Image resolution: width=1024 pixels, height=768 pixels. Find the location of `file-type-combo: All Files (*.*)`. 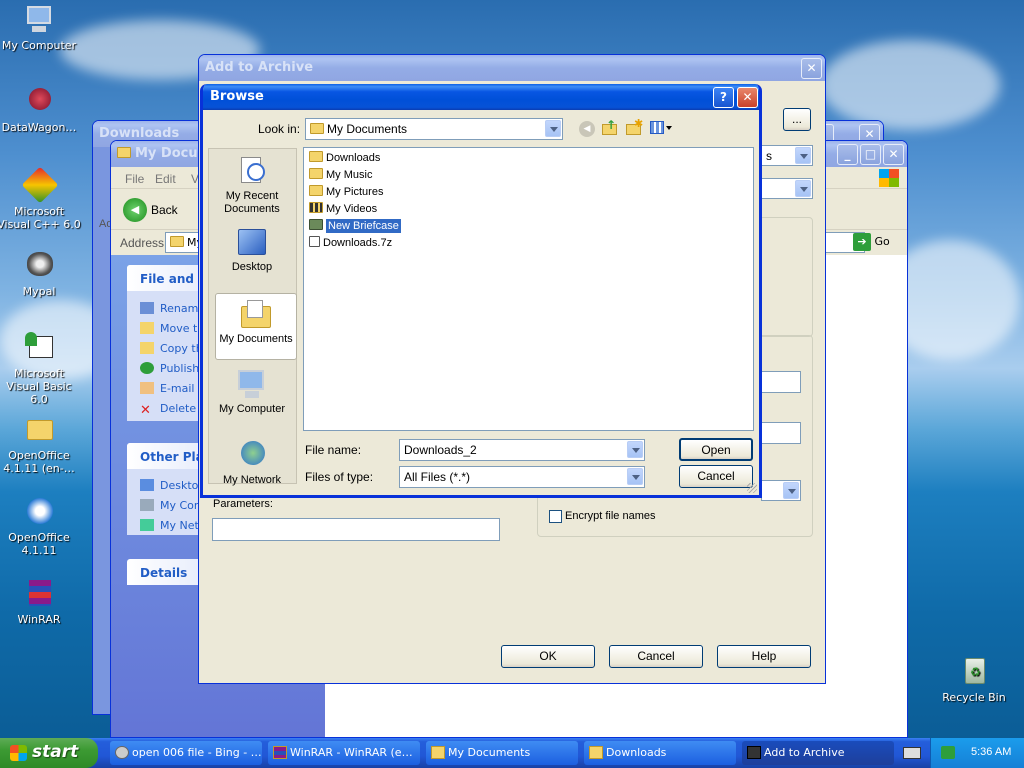

file-type-combo: All Files (*.*) is located at coordinates (522, 477).